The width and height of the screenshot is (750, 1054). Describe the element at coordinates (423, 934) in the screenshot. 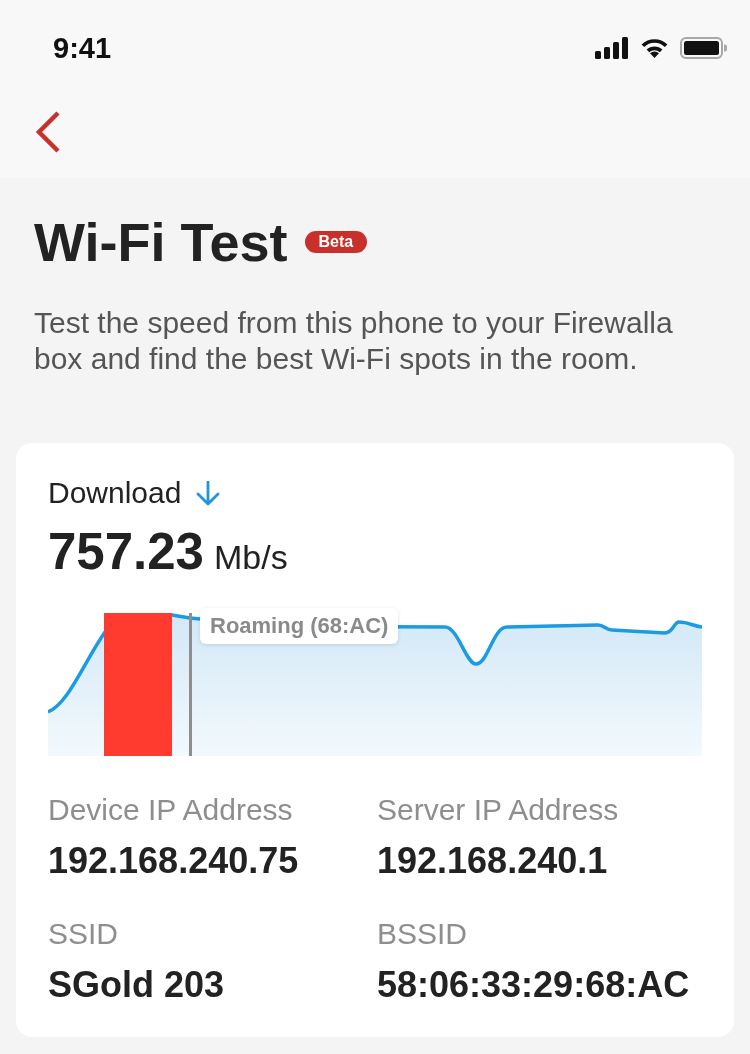

I see `detail-label: BSSID` at that location.